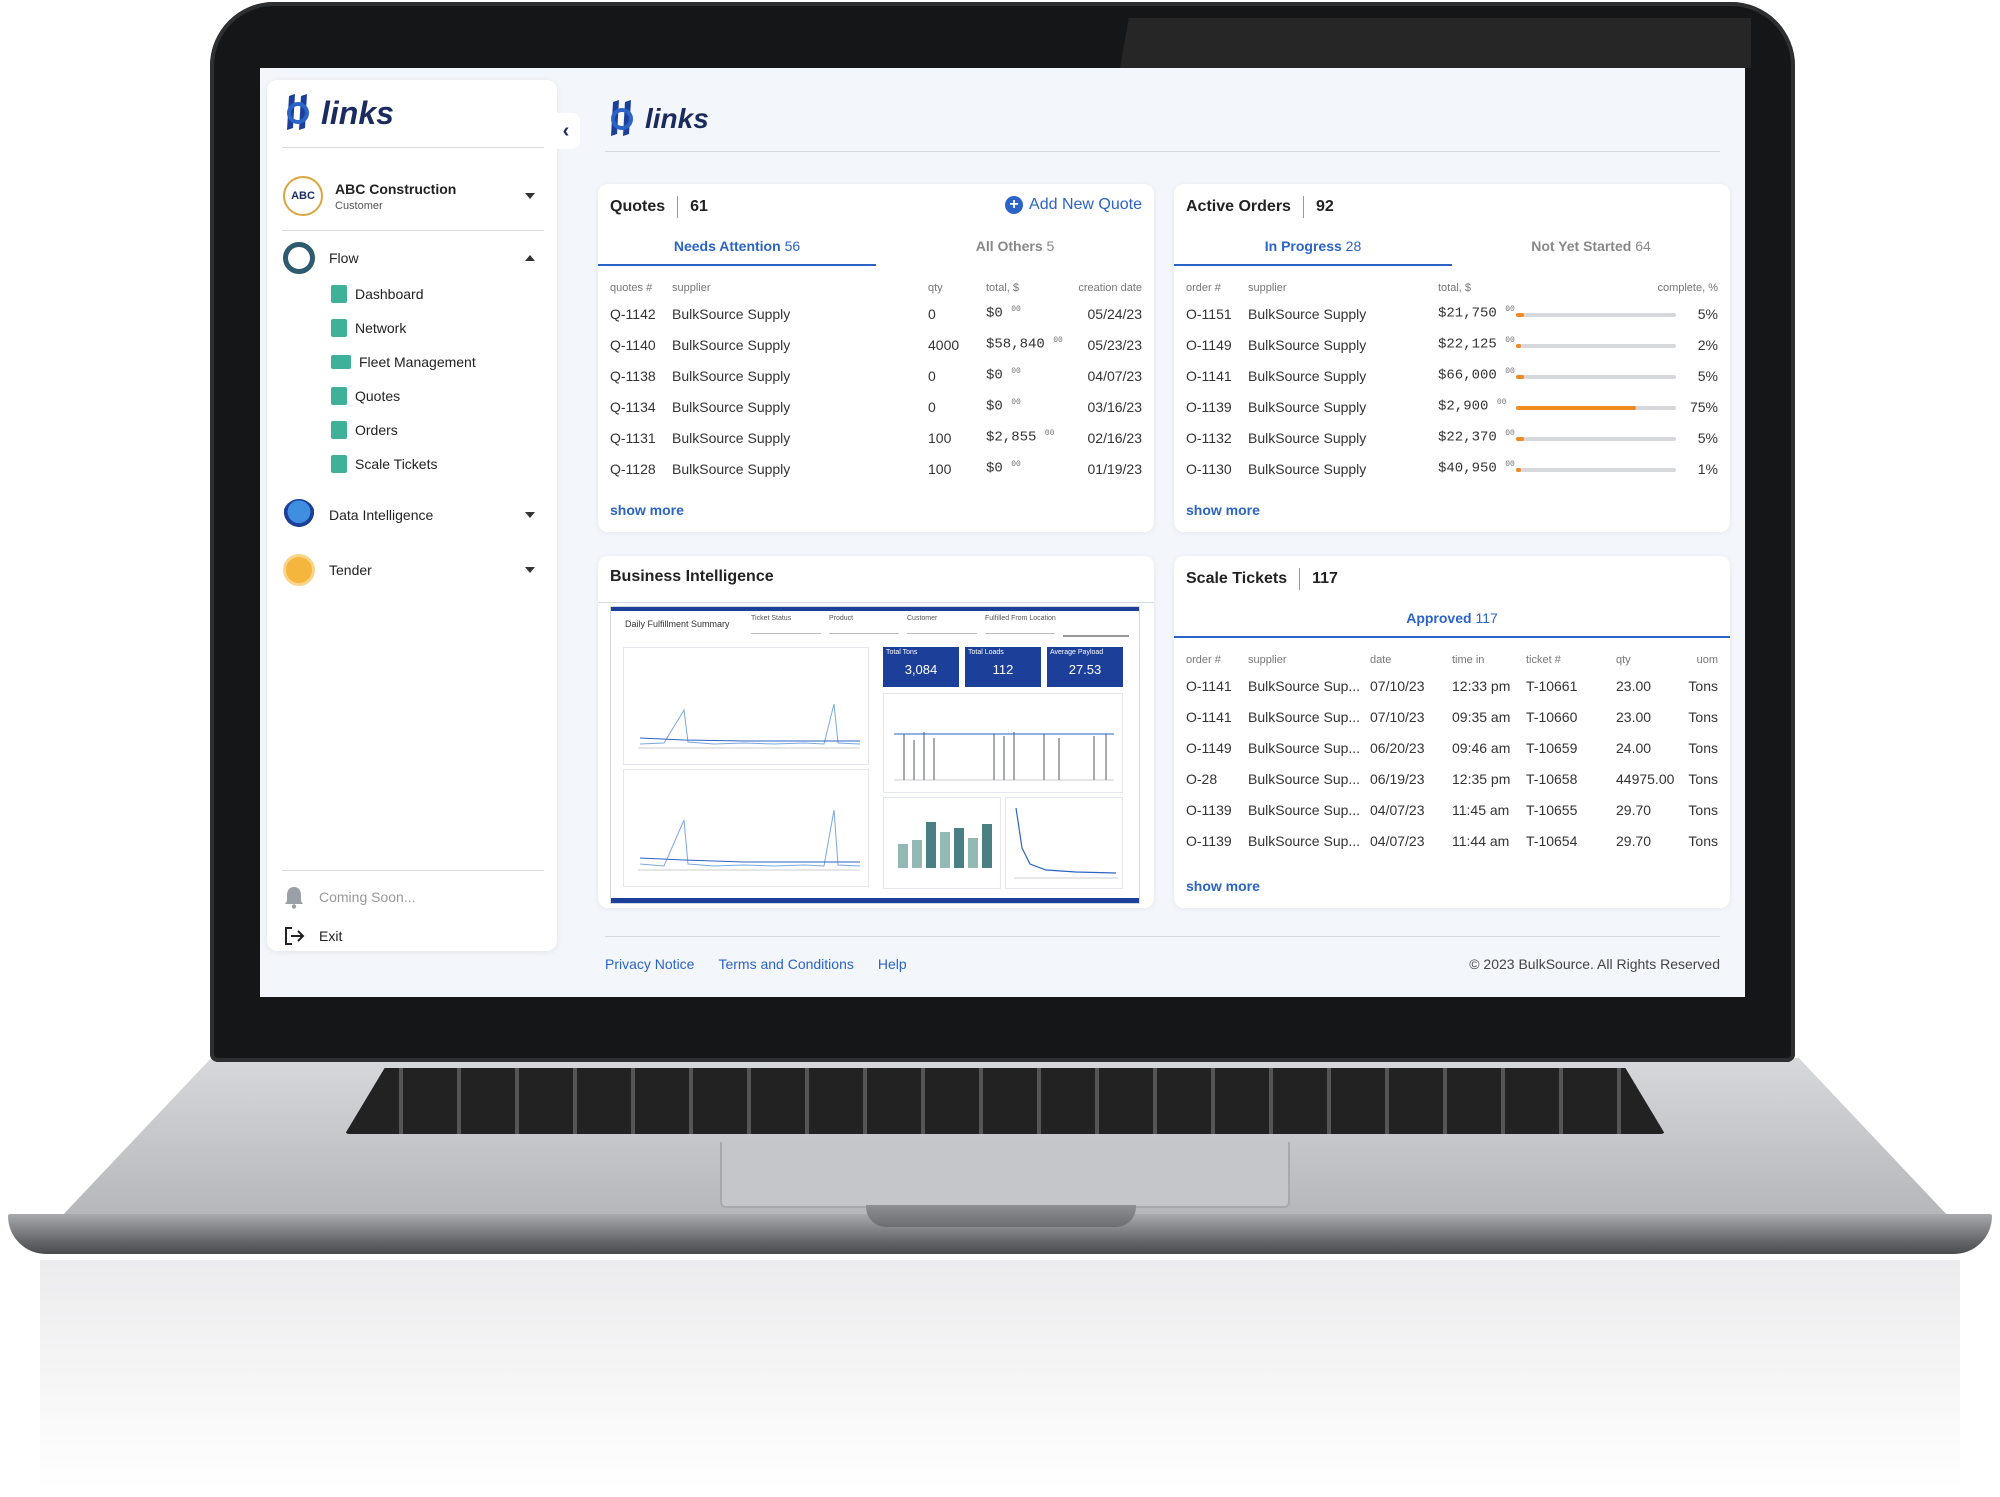  What do you see at coordinates (785, 964) in the screenshot?
I see `terms-link: Terms and Conditions` at bounding box center [785, 964].